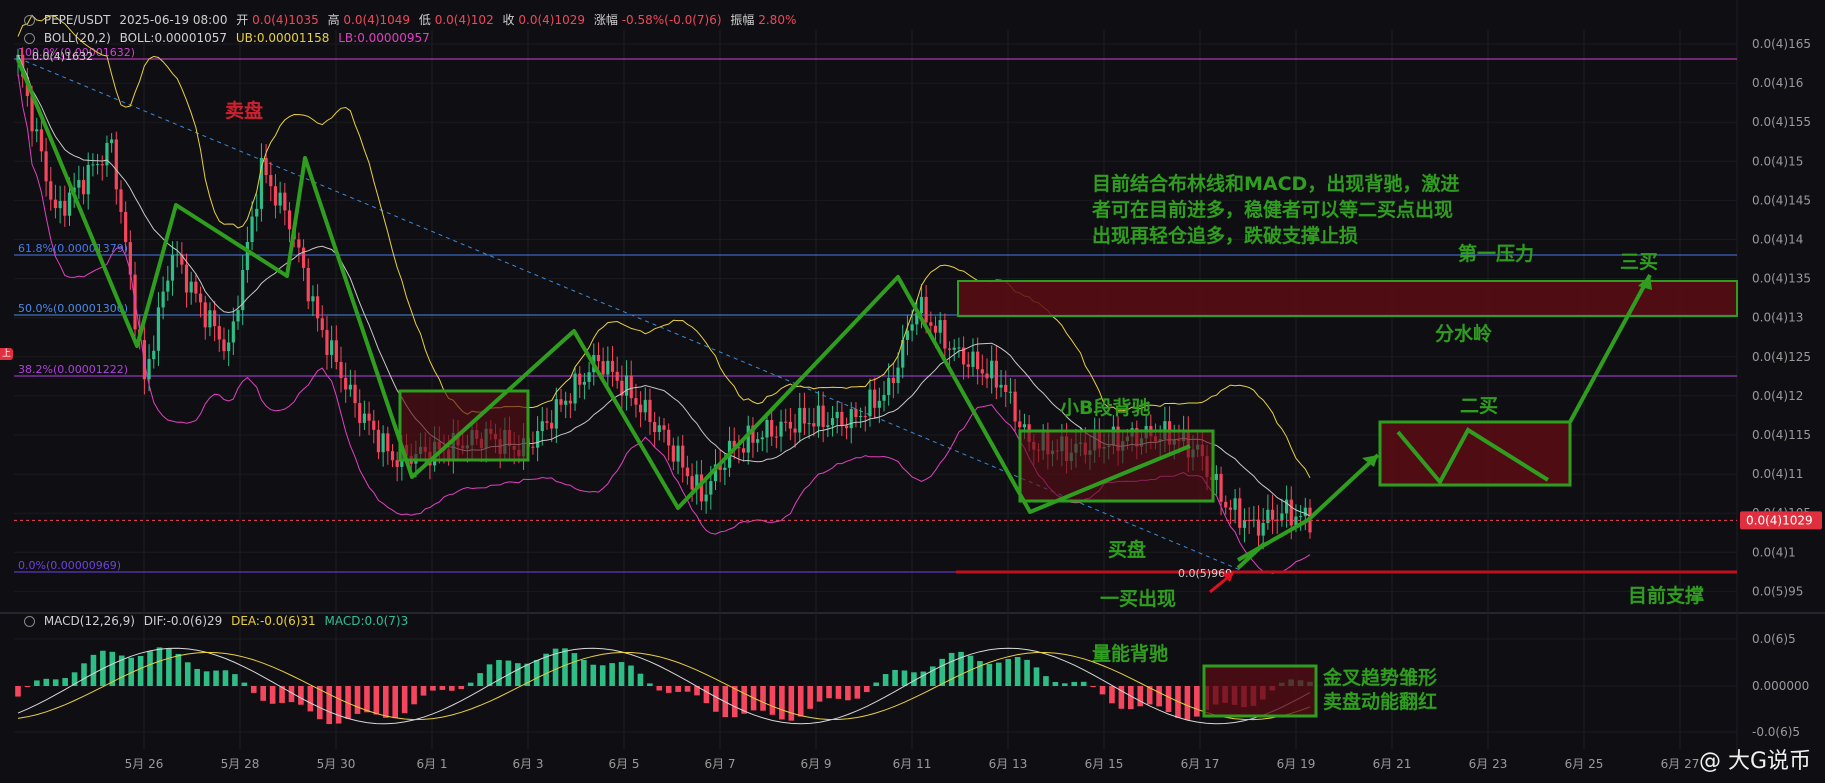 The width and height of the screenshot is (1825, 783). I want to click on macd-y-tick-label: -0.0(6)5, so click(1776, 732).